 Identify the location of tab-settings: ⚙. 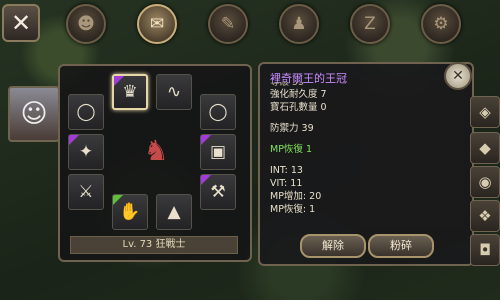
(441, 24).